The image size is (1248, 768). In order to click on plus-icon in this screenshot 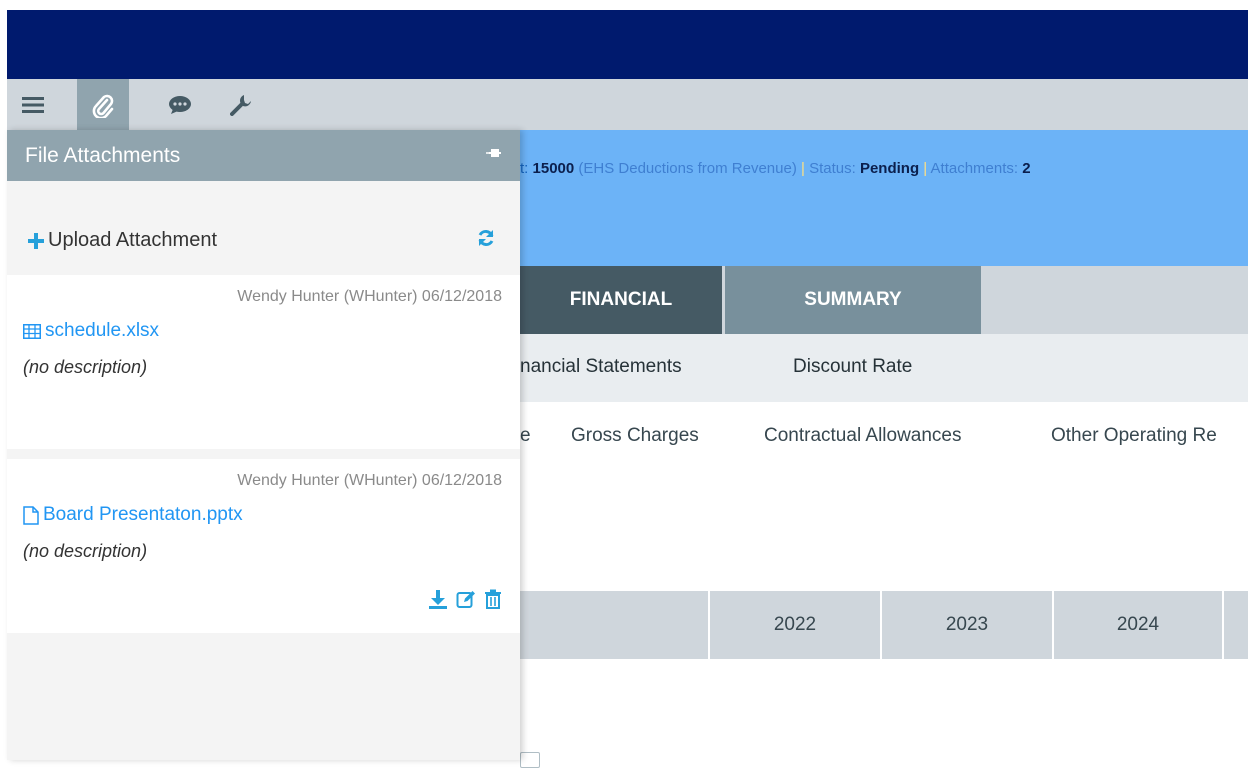, I will do `click(36, 240)`.